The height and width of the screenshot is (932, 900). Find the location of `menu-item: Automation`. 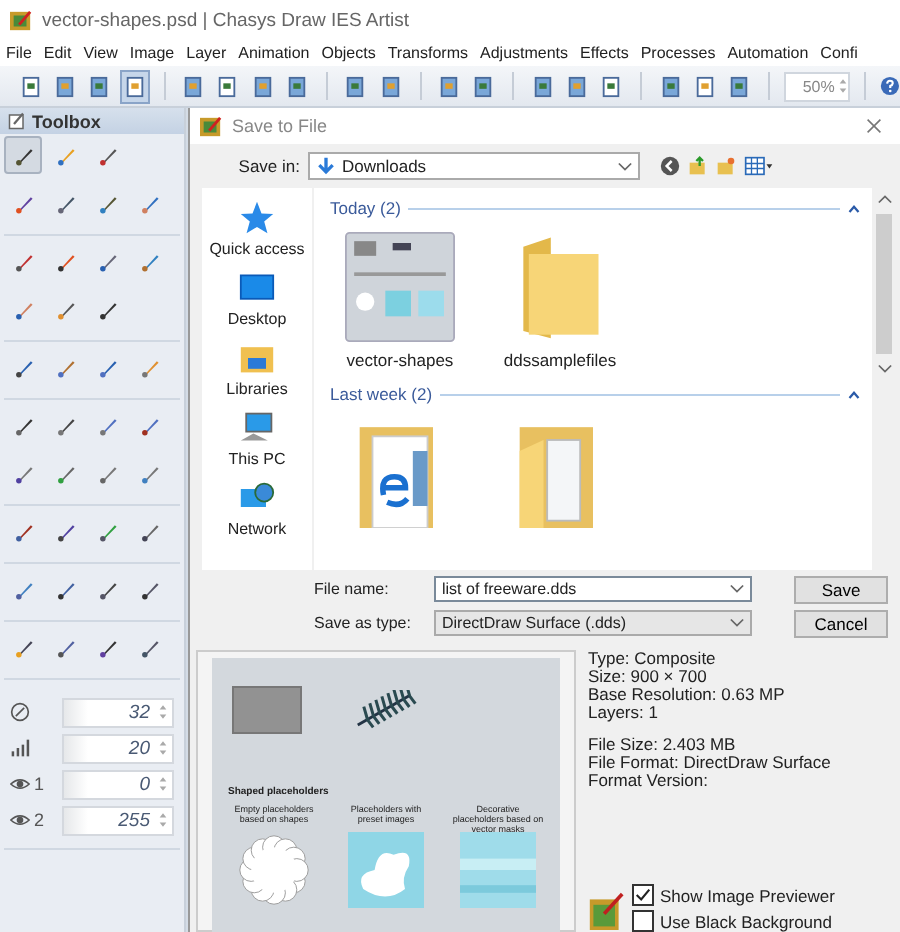

menu-item: Automation is located at coordinates (768, 53).